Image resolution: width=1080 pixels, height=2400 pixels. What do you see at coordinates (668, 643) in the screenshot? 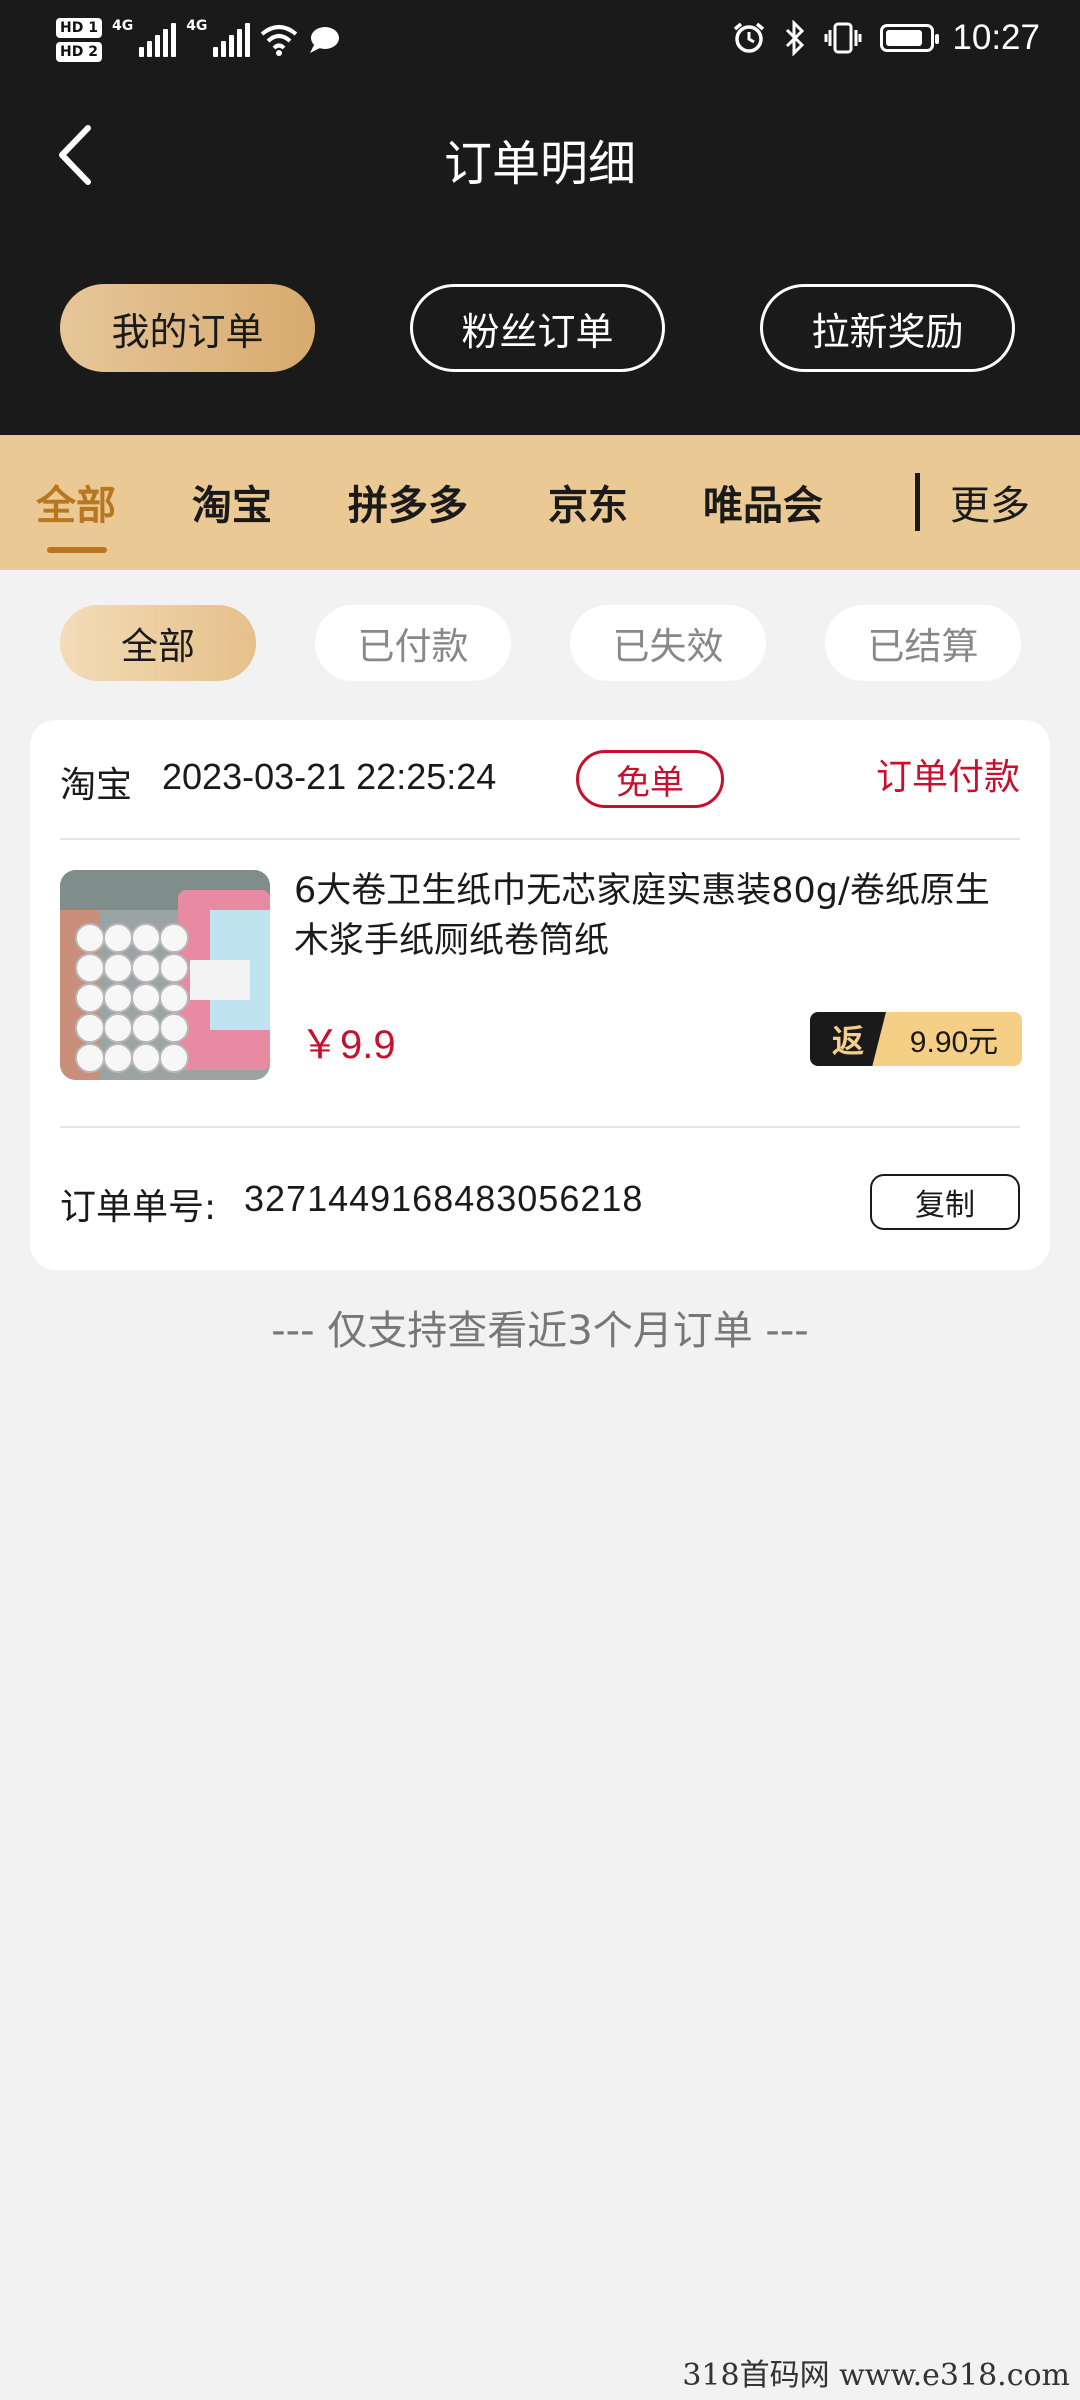
I see `filter-invalid: 已失效` at bounding box center [668, 643].